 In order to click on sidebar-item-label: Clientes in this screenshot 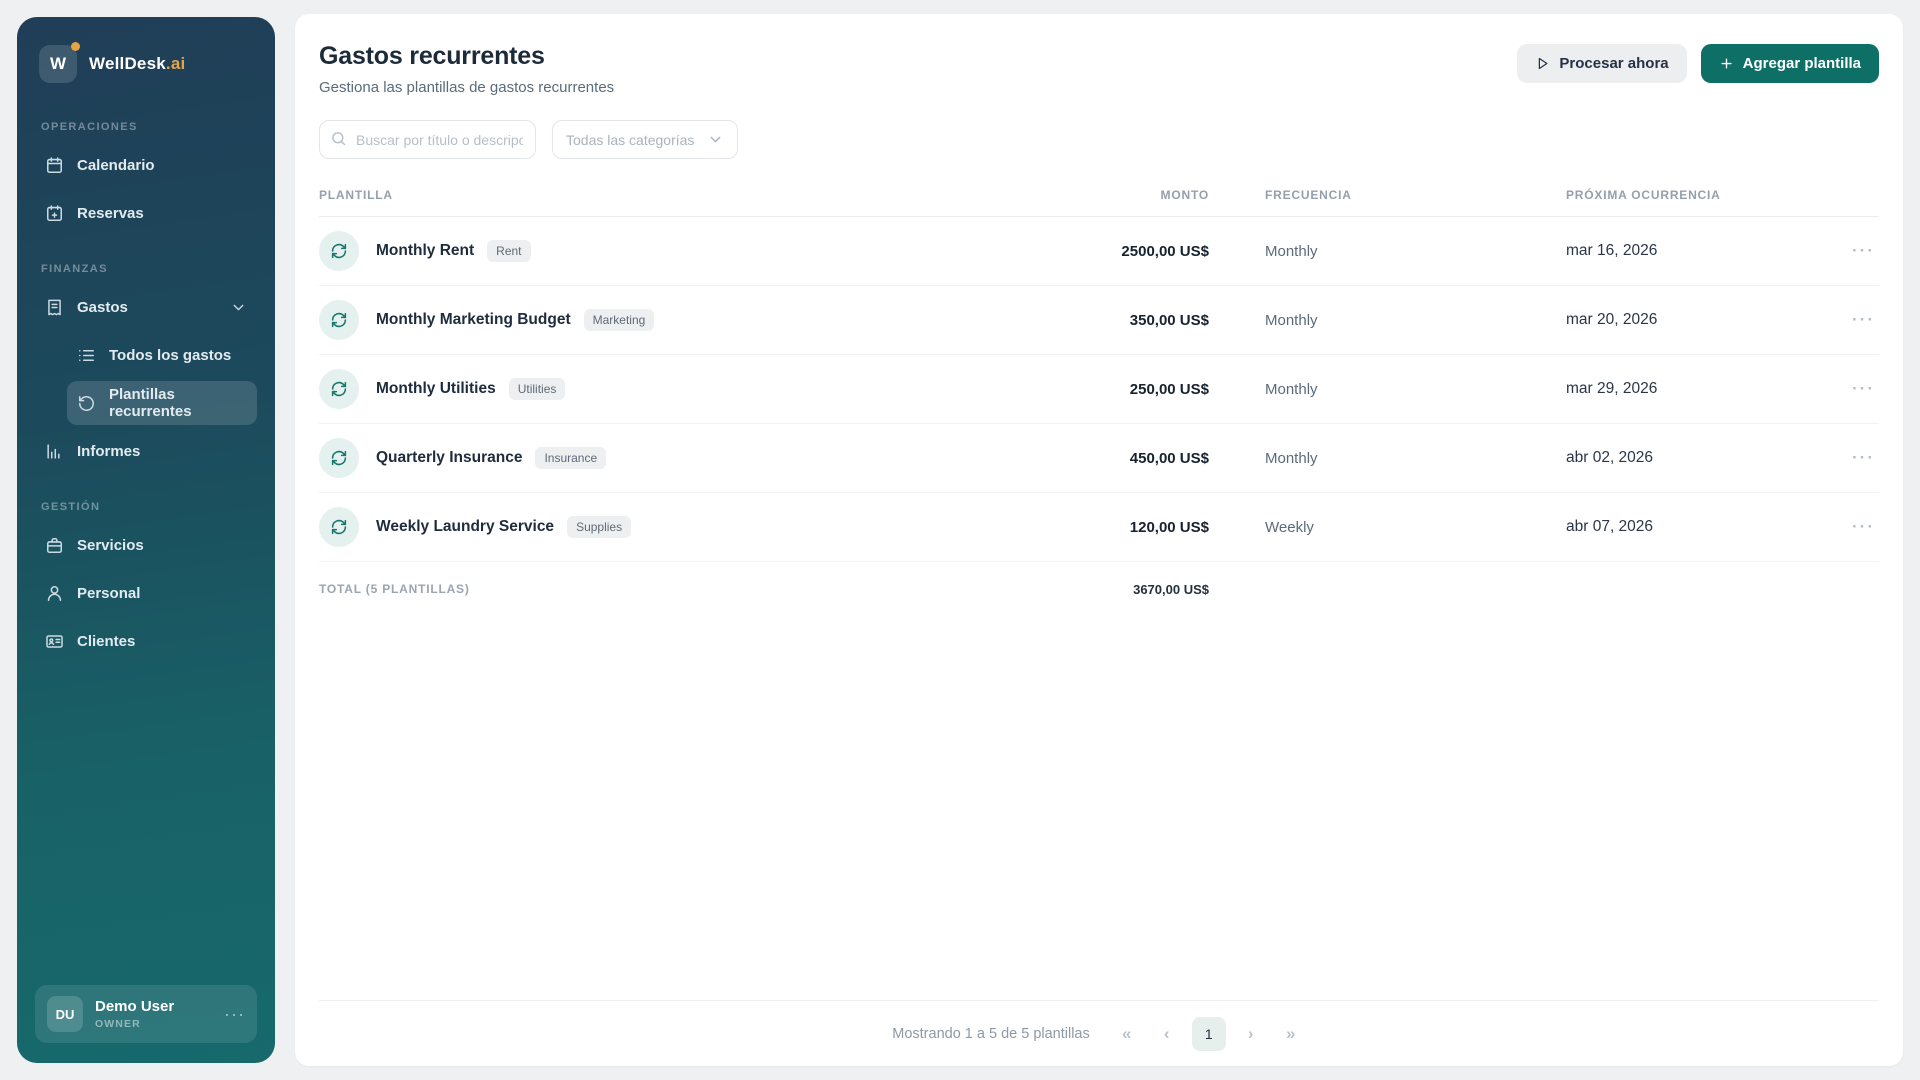, I will do `click(106, 641)`.